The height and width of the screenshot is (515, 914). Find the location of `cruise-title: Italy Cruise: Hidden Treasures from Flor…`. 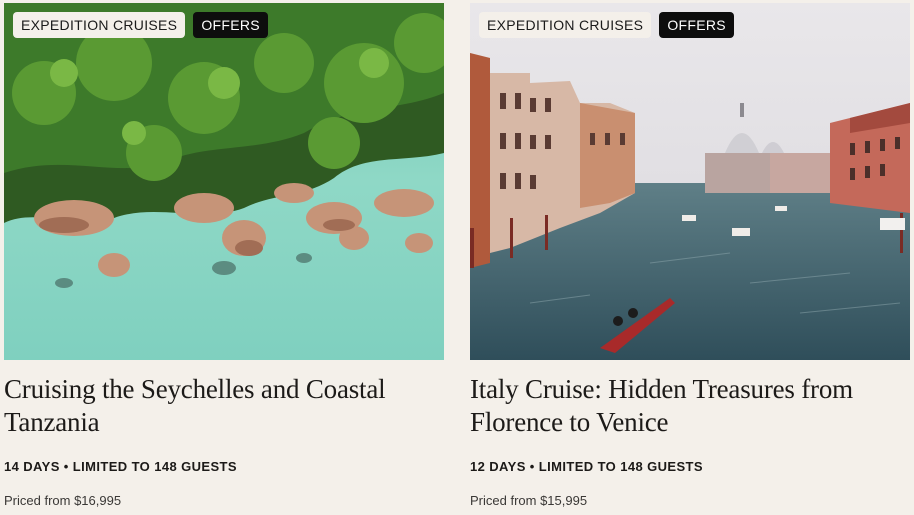

cruise-title: Italy Cruise: Hidden Treasures from Flor… is located at coordinates (687, 406).